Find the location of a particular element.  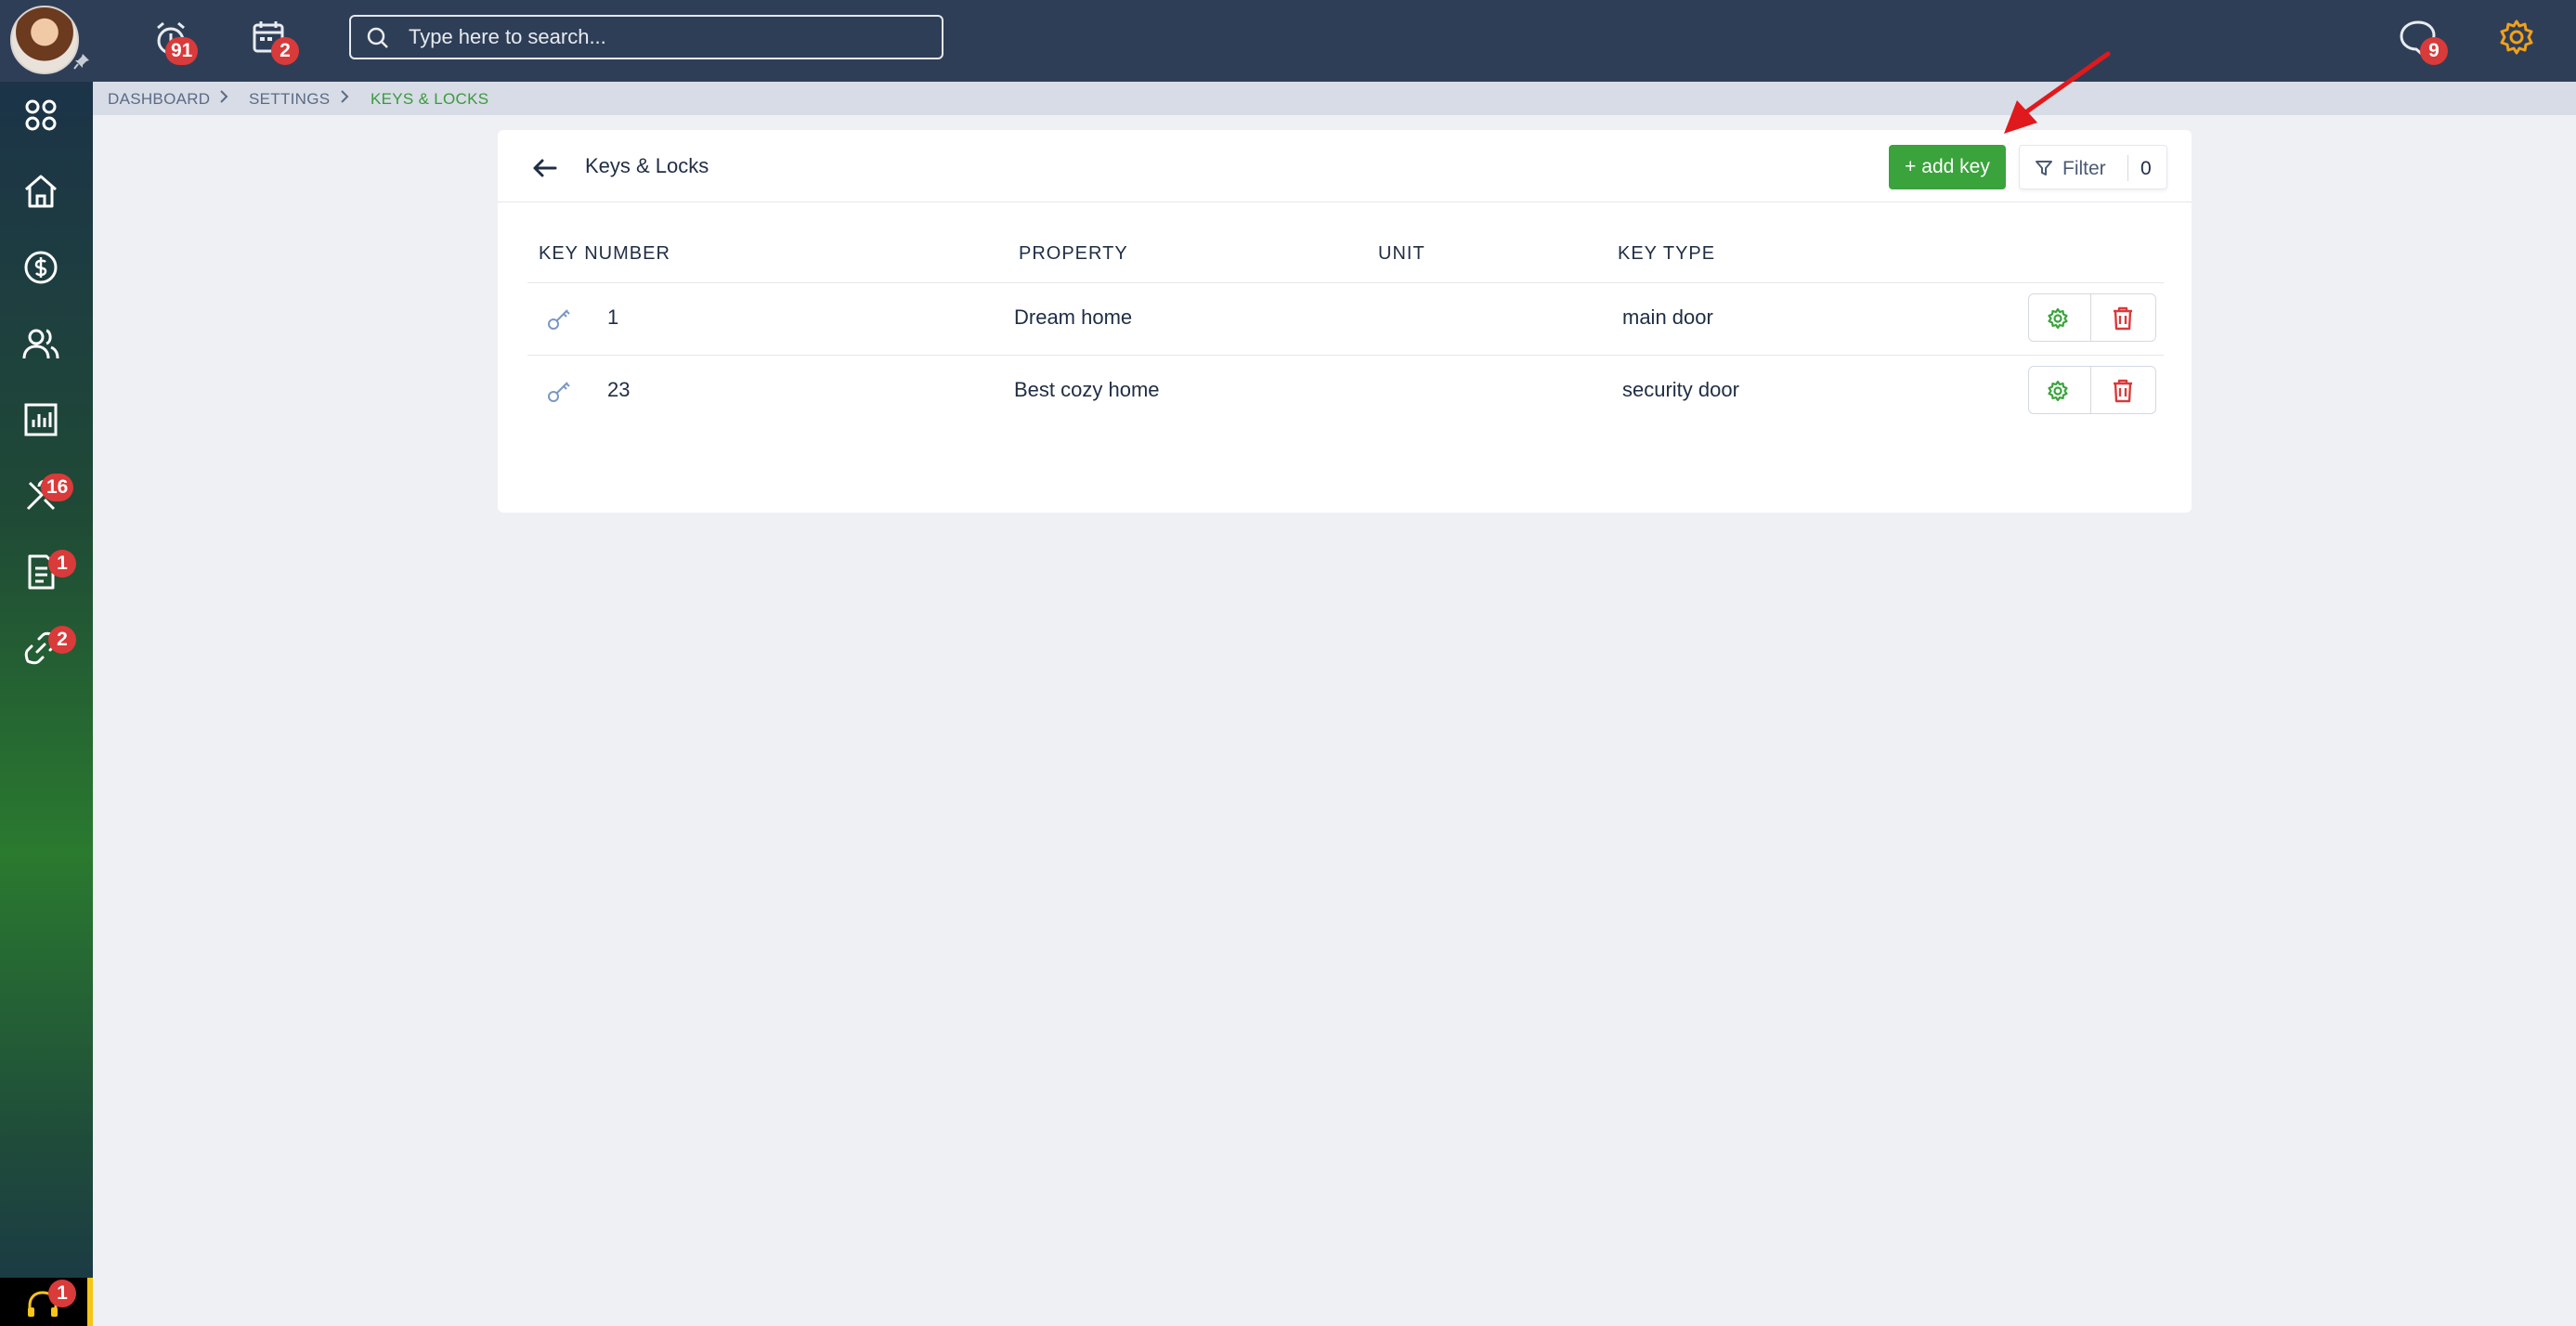

dollar-icon is located at coordinates (41, 267).